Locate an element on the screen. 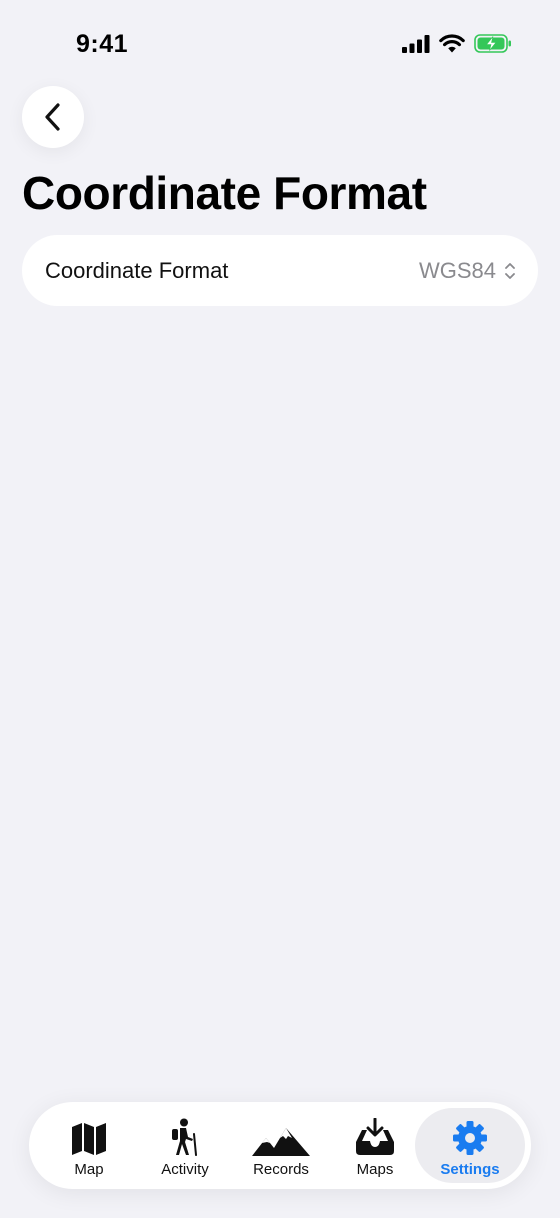 The height and width of the screenshot is (1218, 560). tab-bar: Map Activity Records Maps Settings is located at coordinates (280, 1145).